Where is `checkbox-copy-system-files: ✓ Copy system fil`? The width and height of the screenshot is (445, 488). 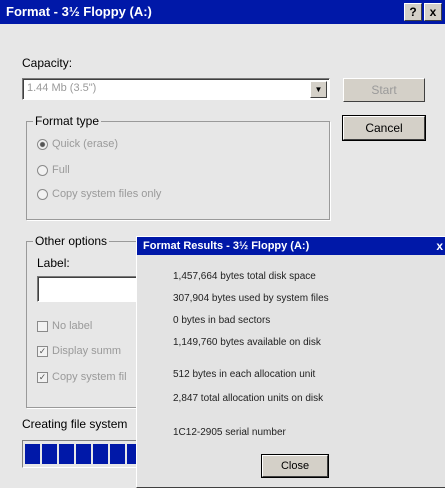
checkbox-copy-system-files: ✓ Copy system fil is located at coordinates (82, 377).